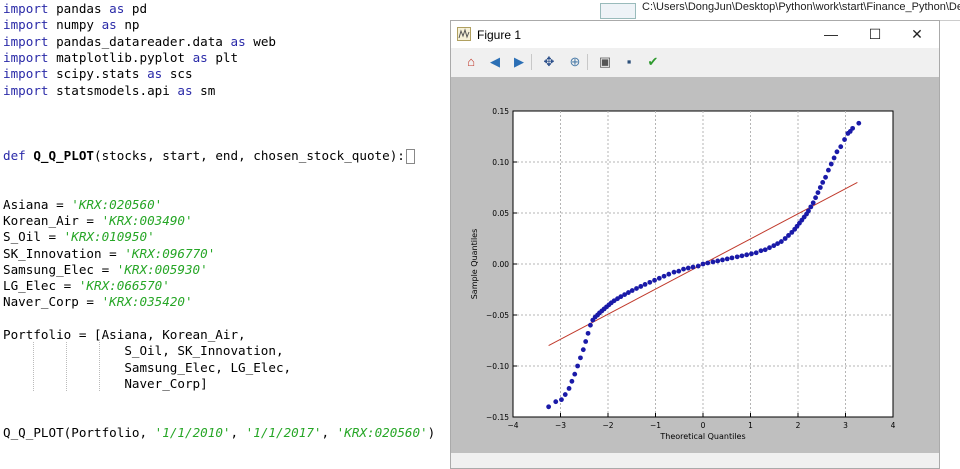 The width and height of the screenshot is (960, 469). Describe the element at coordinates (79, 432) in the screenshot. I see `code-token: Q_Q_PLOT(Portfolio,` at that location.